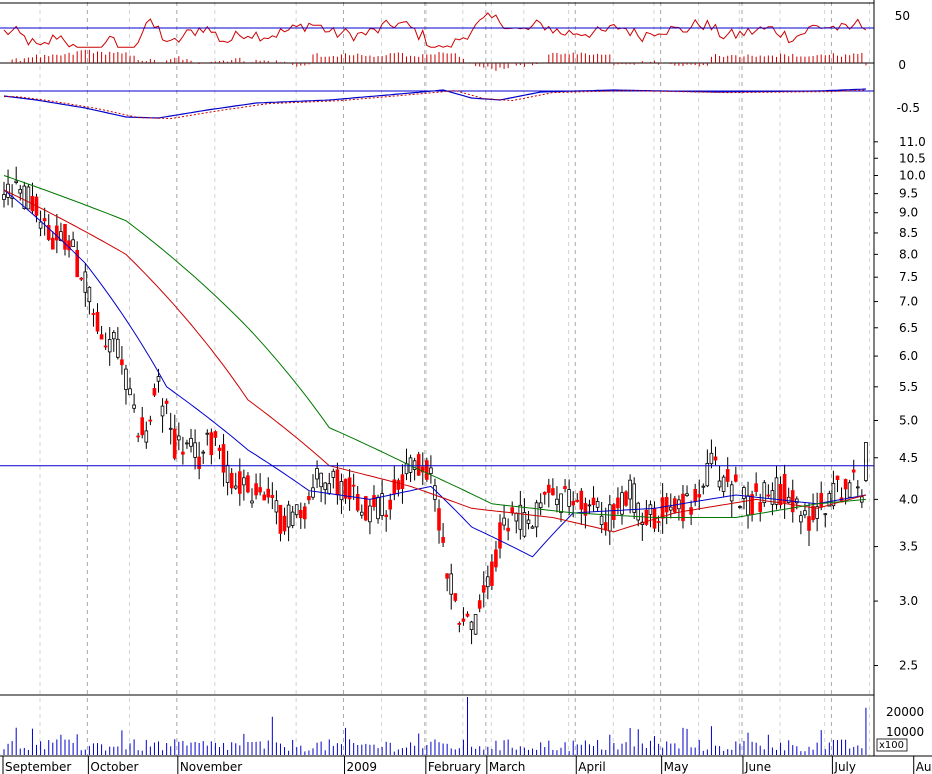 The width and height of the screenshot is (932, 774). I want to click on month-label: October, so click(114, 767).